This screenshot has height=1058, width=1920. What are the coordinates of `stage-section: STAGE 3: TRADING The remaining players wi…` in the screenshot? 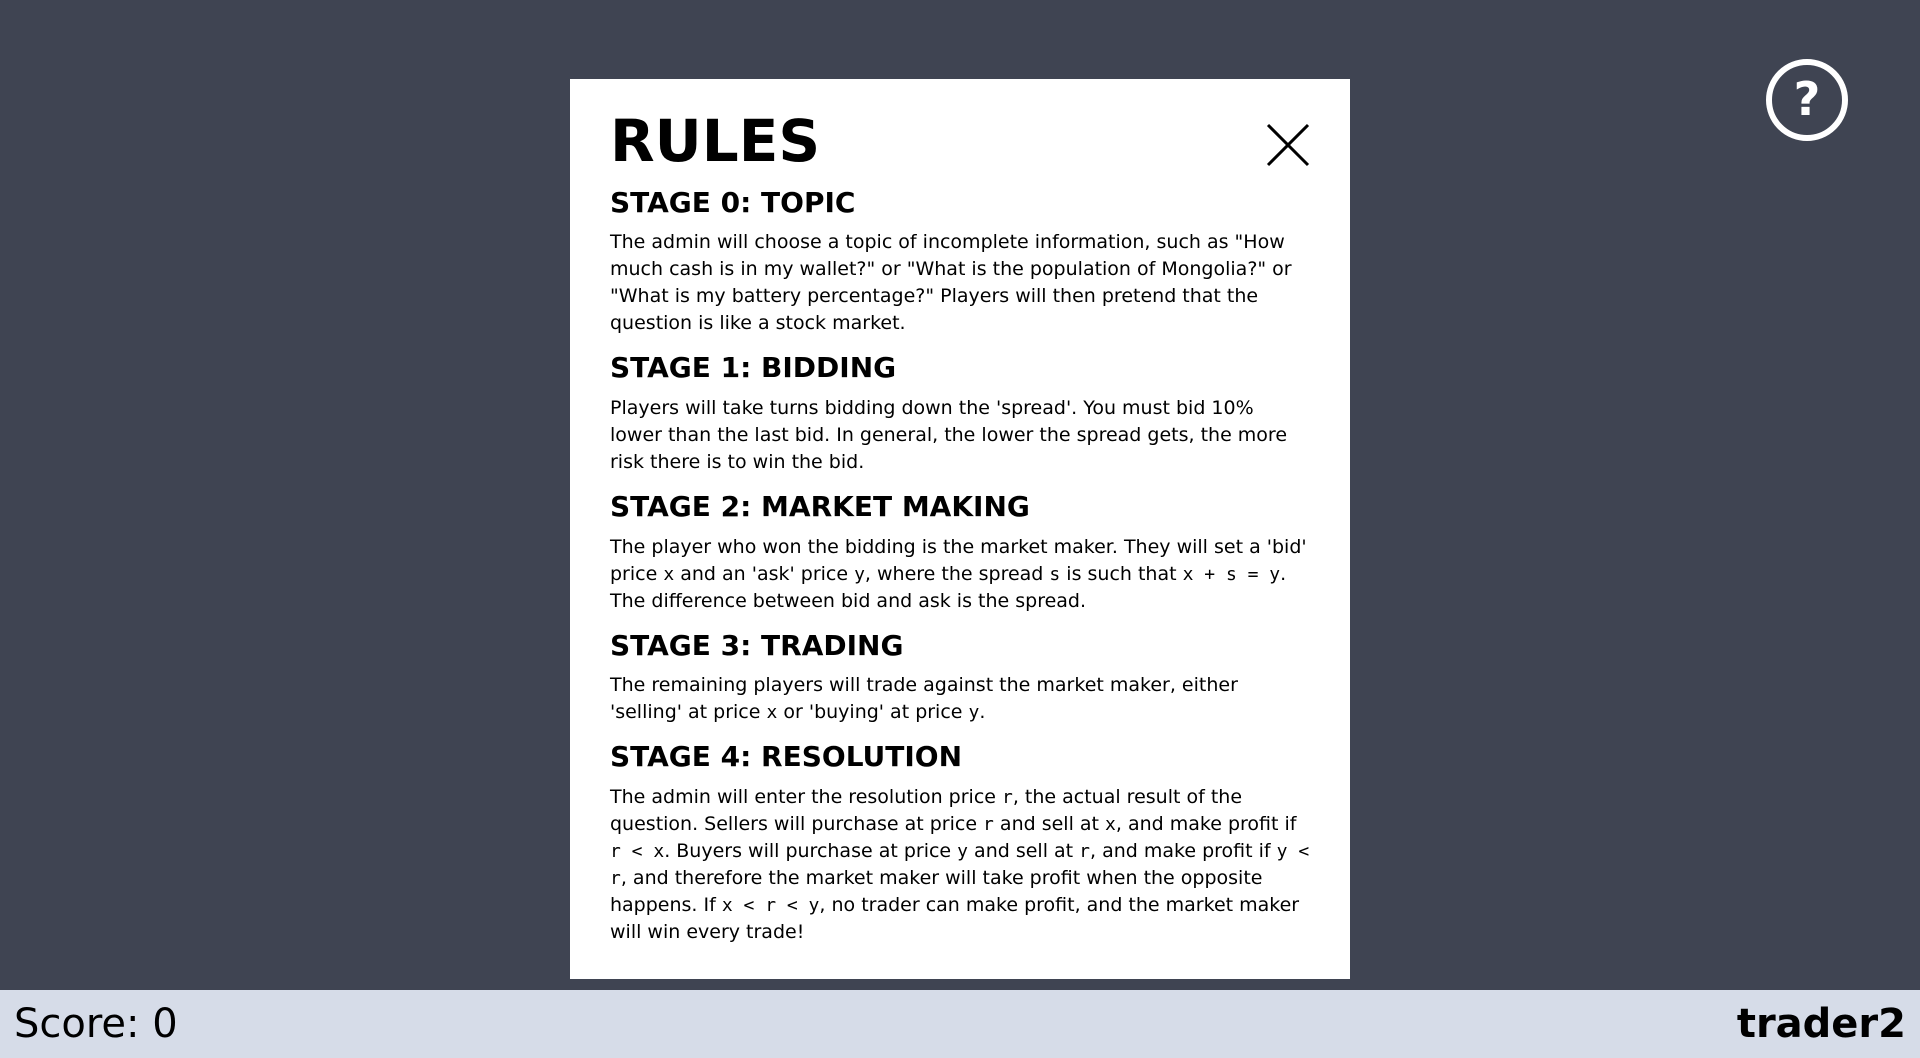 It's located at (960, 678).